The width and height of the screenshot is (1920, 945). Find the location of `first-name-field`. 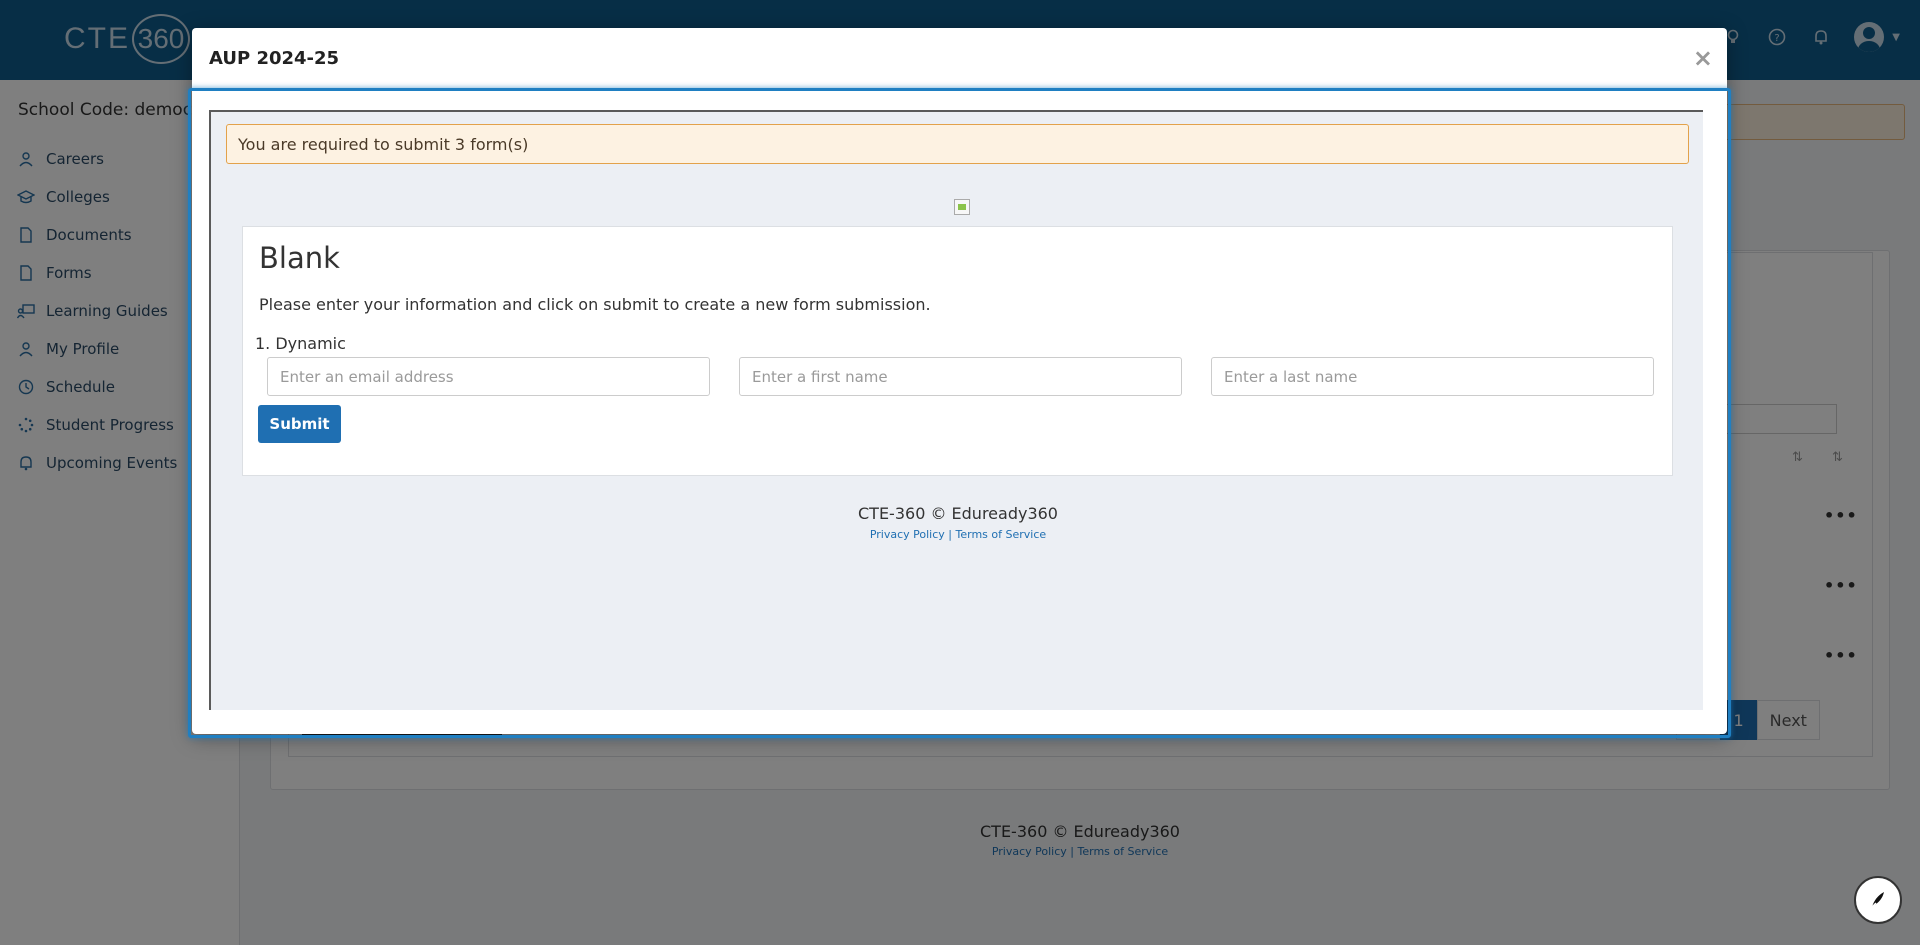

first-name-field is located at coordinates (960, 376).